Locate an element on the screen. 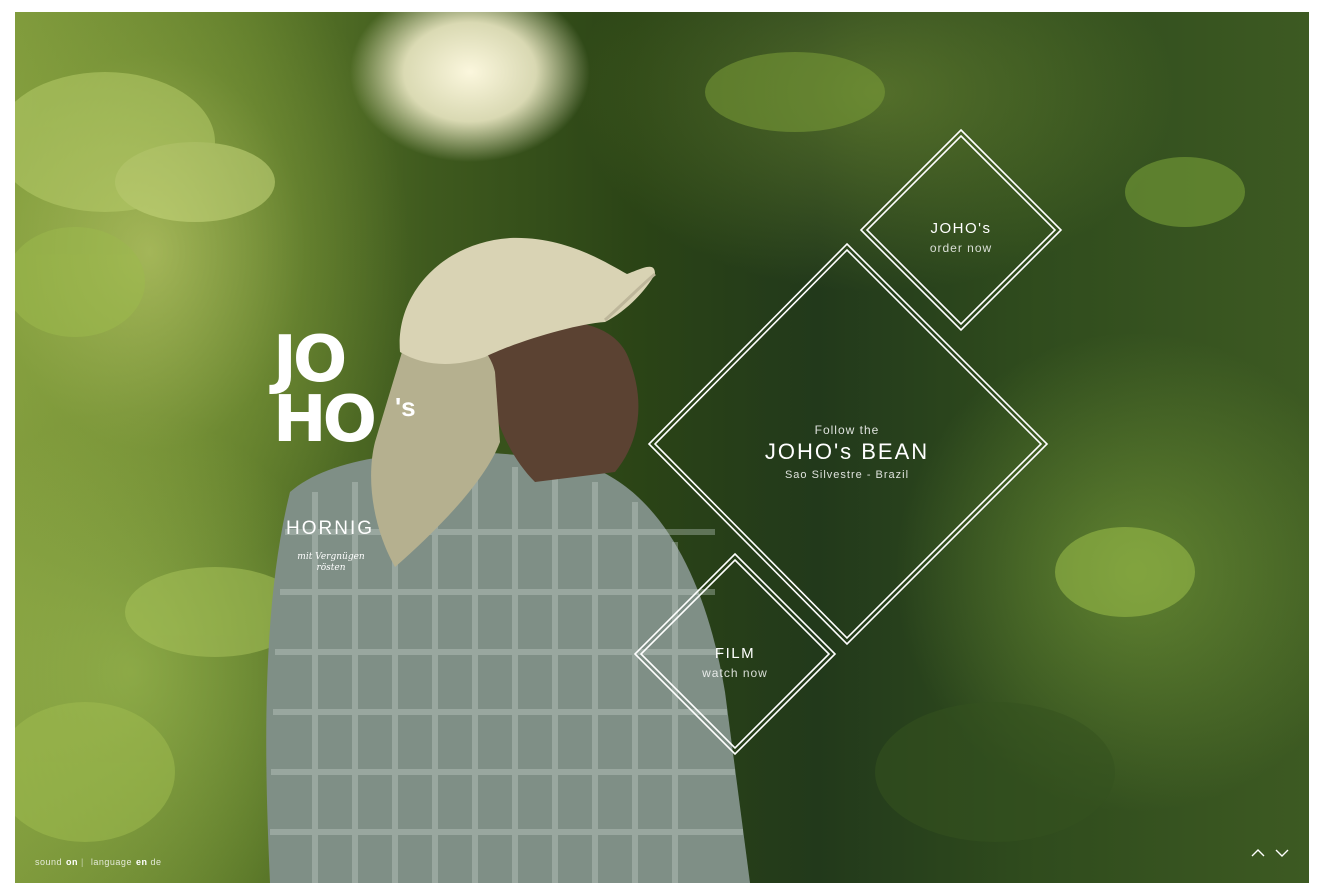 This screenshot has width=1323, height=893. language-label: language is located at coordinates (111, 862).